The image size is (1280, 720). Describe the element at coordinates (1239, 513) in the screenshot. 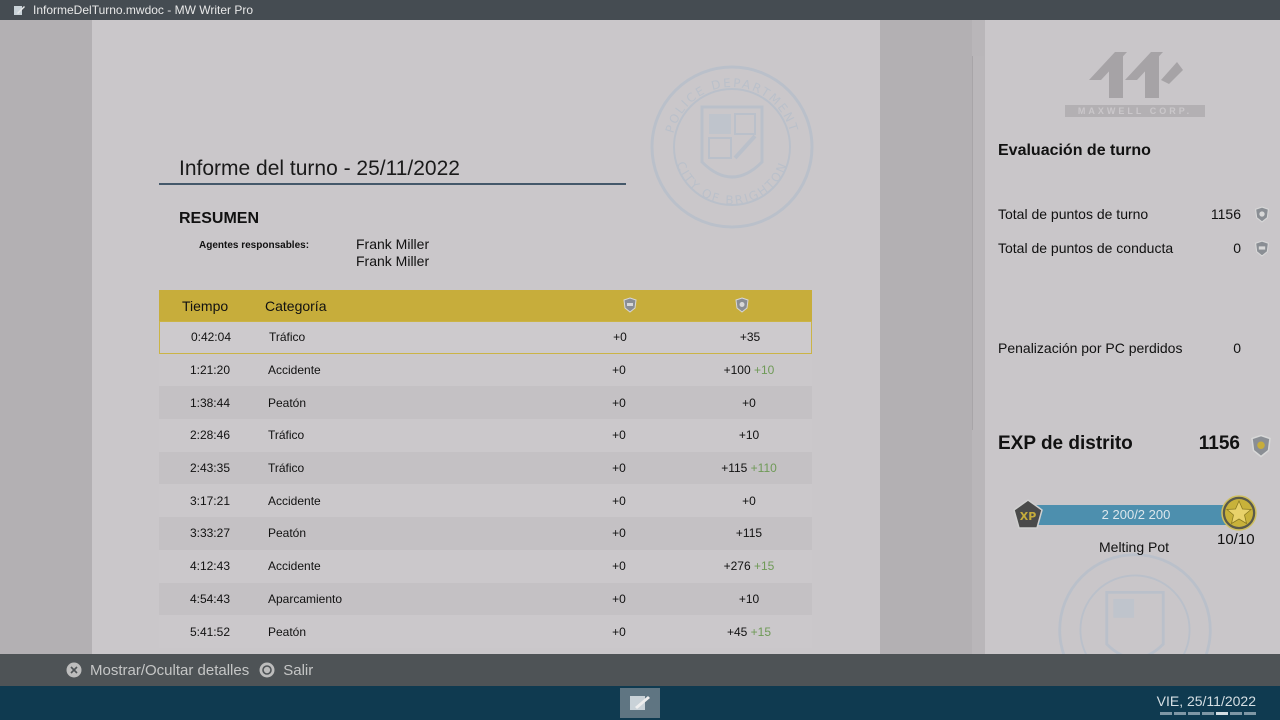

I see `rank-star-icon` at that location.